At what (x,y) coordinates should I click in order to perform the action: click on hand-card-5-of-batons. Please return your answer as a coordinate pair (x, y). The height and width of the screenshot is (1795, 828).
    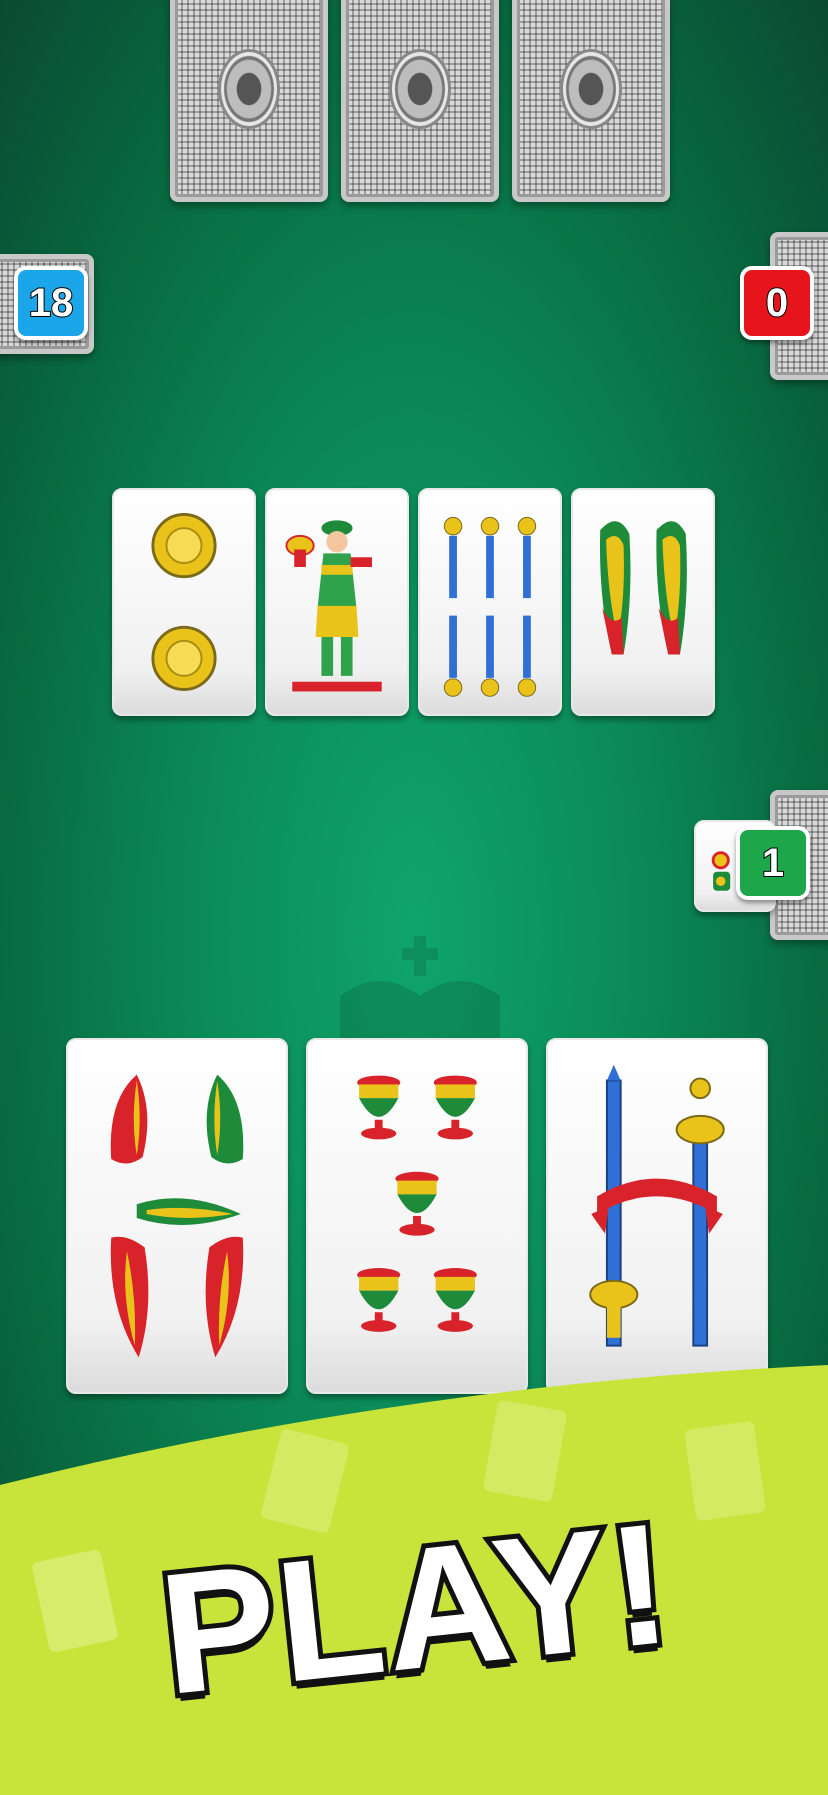
    Looking at the image, I should click on (177, 1216).